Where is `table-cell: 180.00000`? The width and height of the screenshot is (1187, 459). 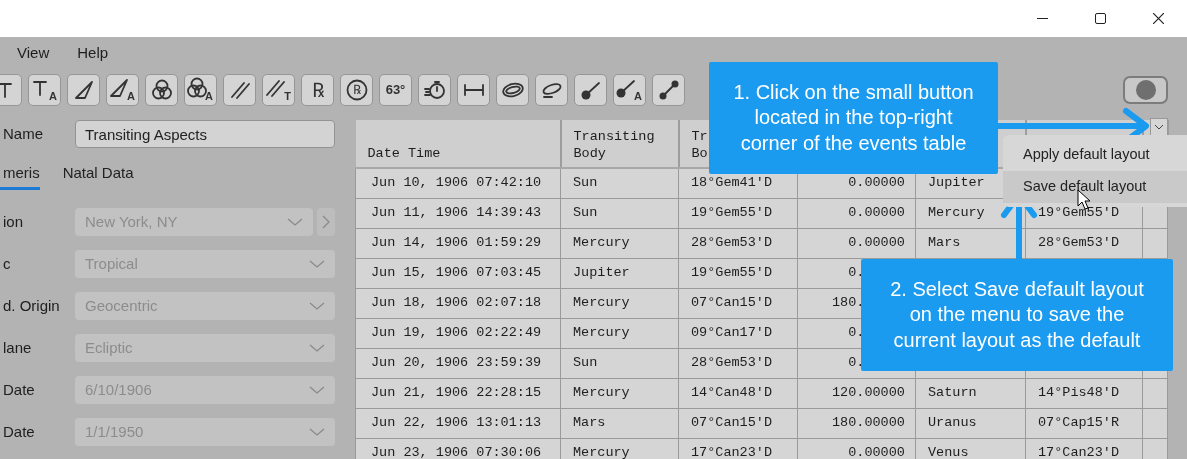
table-cell: 180.00000 is located at coordinates (856, 423).